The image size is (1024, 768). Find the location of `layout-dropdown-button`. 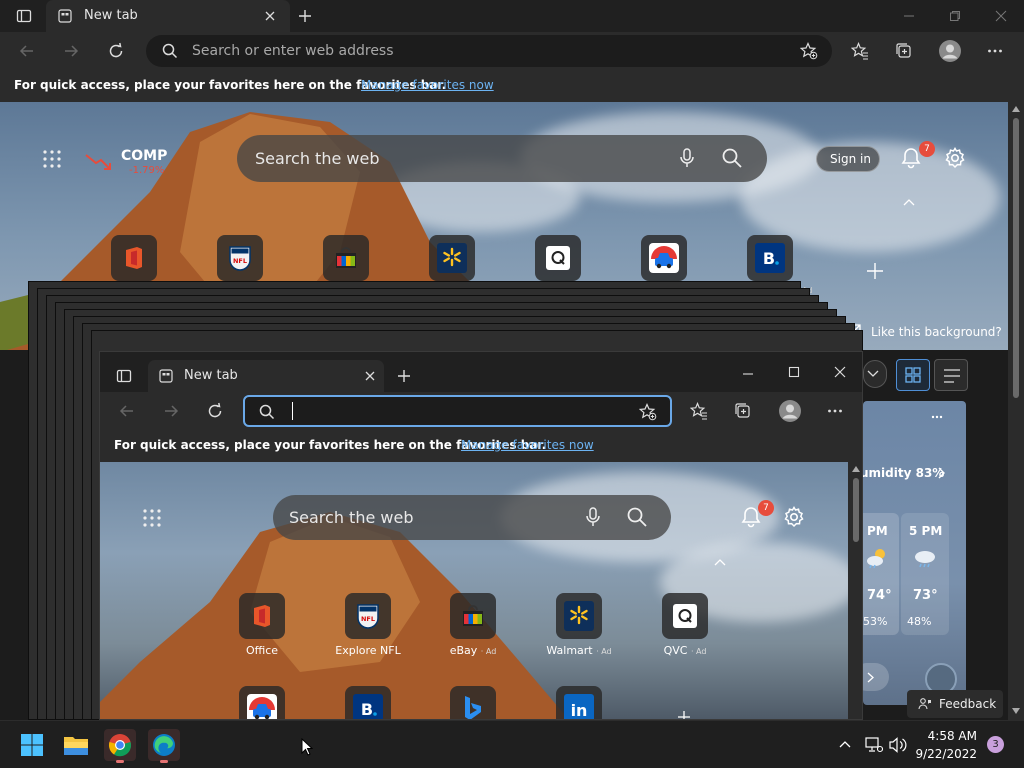

layout-dropdown-button is located at coordinates (875, 374).